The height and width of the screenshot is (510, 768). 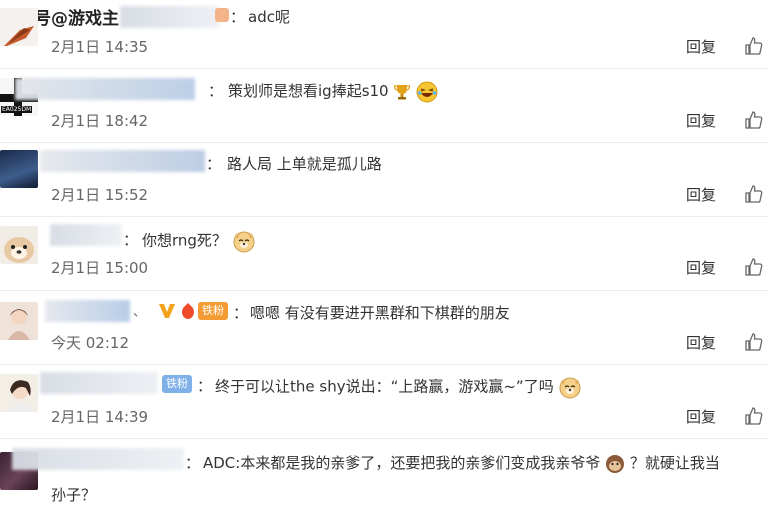 What do you see at coordinates (384, 179) in the screenshot?
I see `comment-row: ： 路人局 上单就是孤儿路 2月1日 15:52 回复` at bounding box center [384, 179].